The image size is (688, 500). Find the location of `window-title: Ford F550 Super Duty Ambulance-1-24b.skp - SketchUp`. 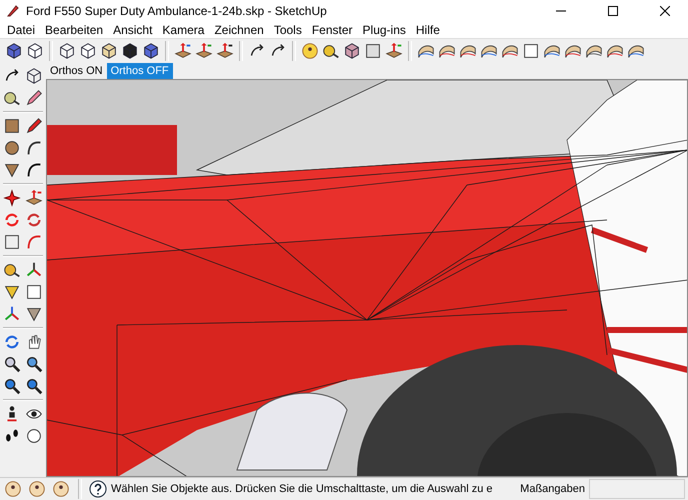

window-title: Ford F550 Super Duty Ambulance-1-24b.skp - SketchUp is located at coordinates (177, 11).